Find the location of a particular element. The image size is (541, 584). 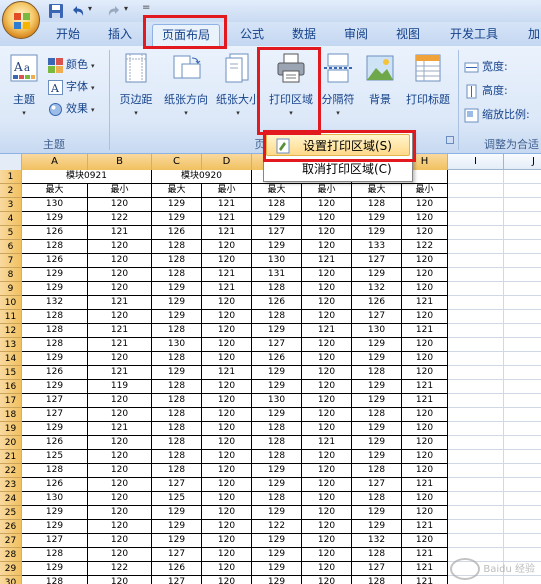

cell: 125 is located at coordinates (55, 457).